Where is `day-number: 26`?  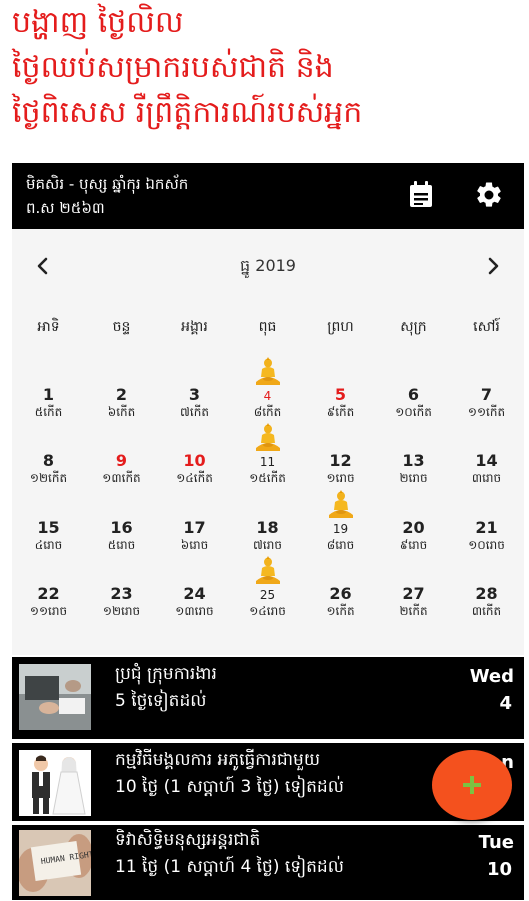 day-number: 26 is located at coordinates (340, 593).